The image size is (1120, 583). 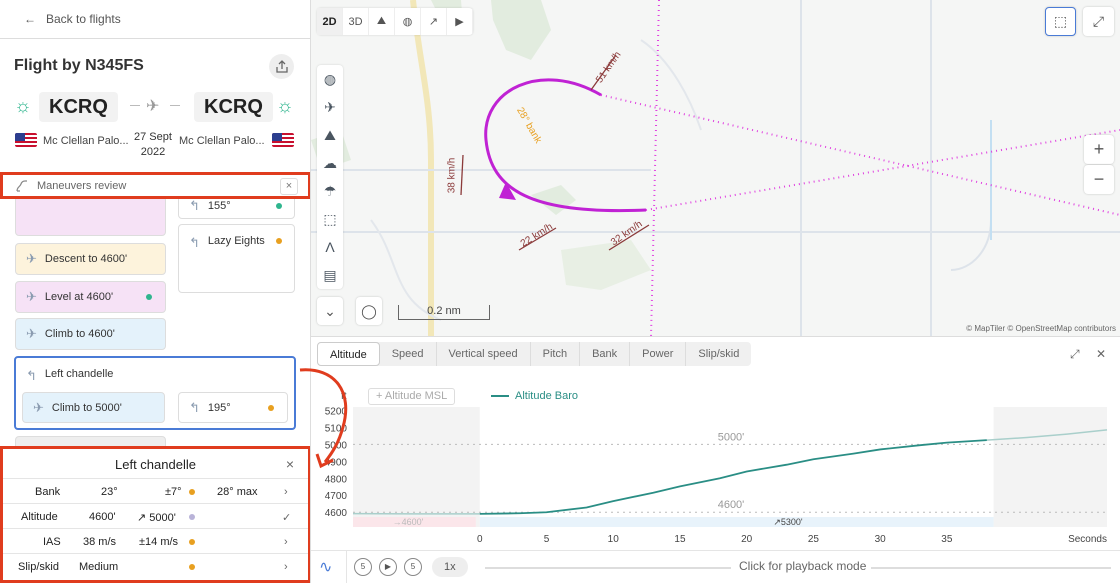 What do you see at coordinates (21, 185) in the screenshot?
I see `route-icon` at bounding box center [21, 185].